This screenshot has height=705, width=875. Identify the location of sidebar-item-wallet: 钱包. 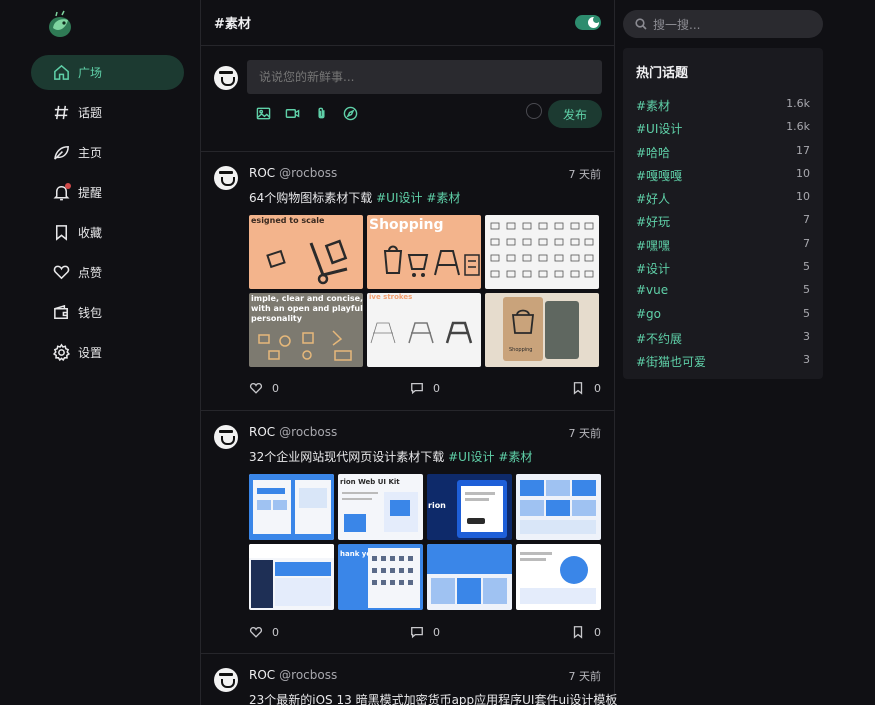
(107, 312).